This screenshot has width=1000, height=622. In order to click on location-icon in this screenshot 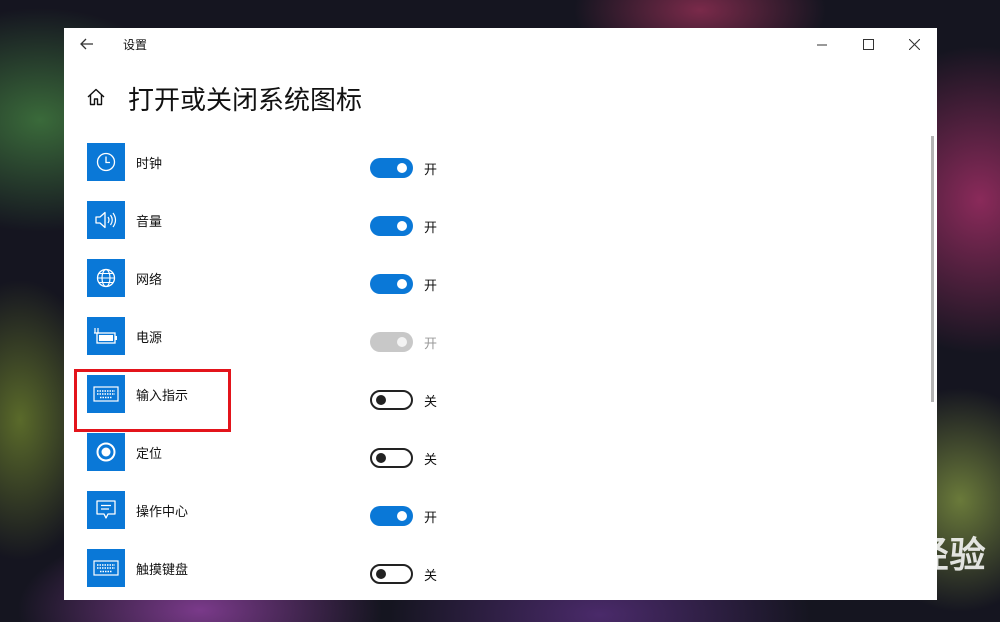, I will do `click(106, 452)`.